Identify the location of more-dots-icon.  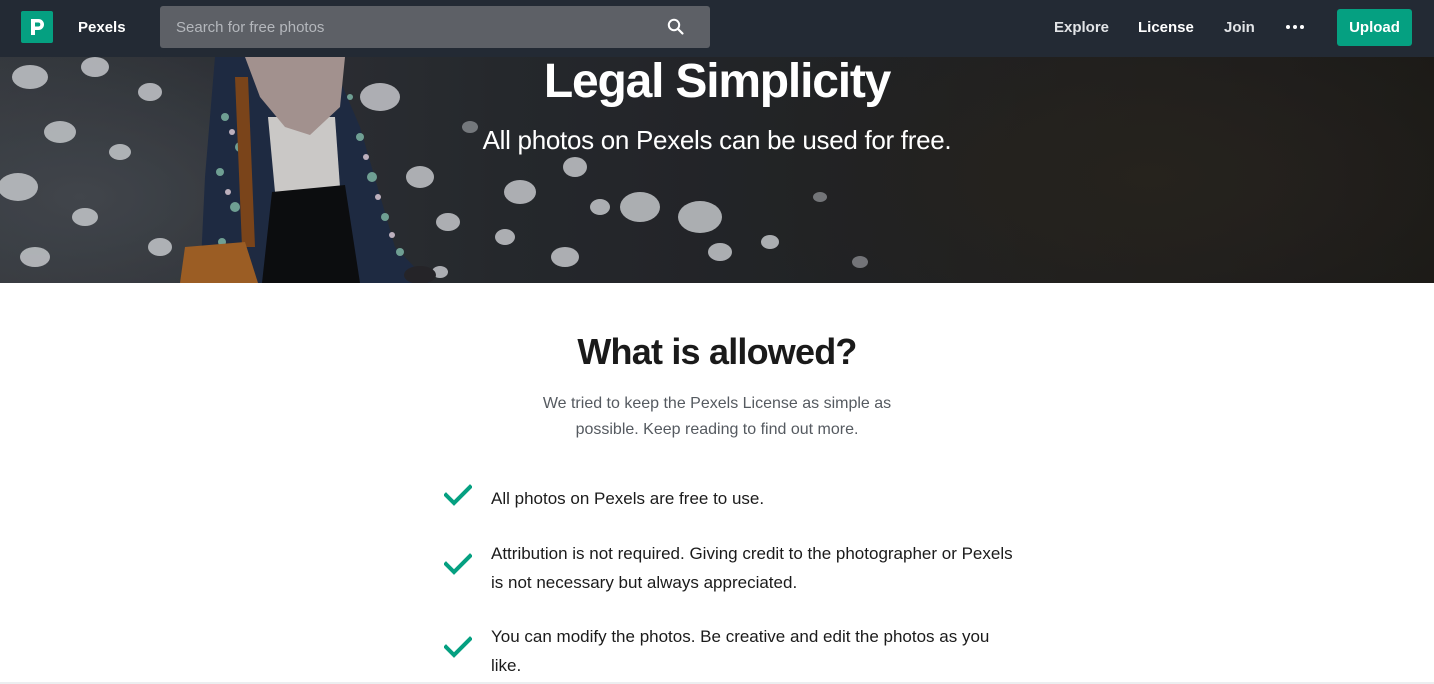
(1295, 27).